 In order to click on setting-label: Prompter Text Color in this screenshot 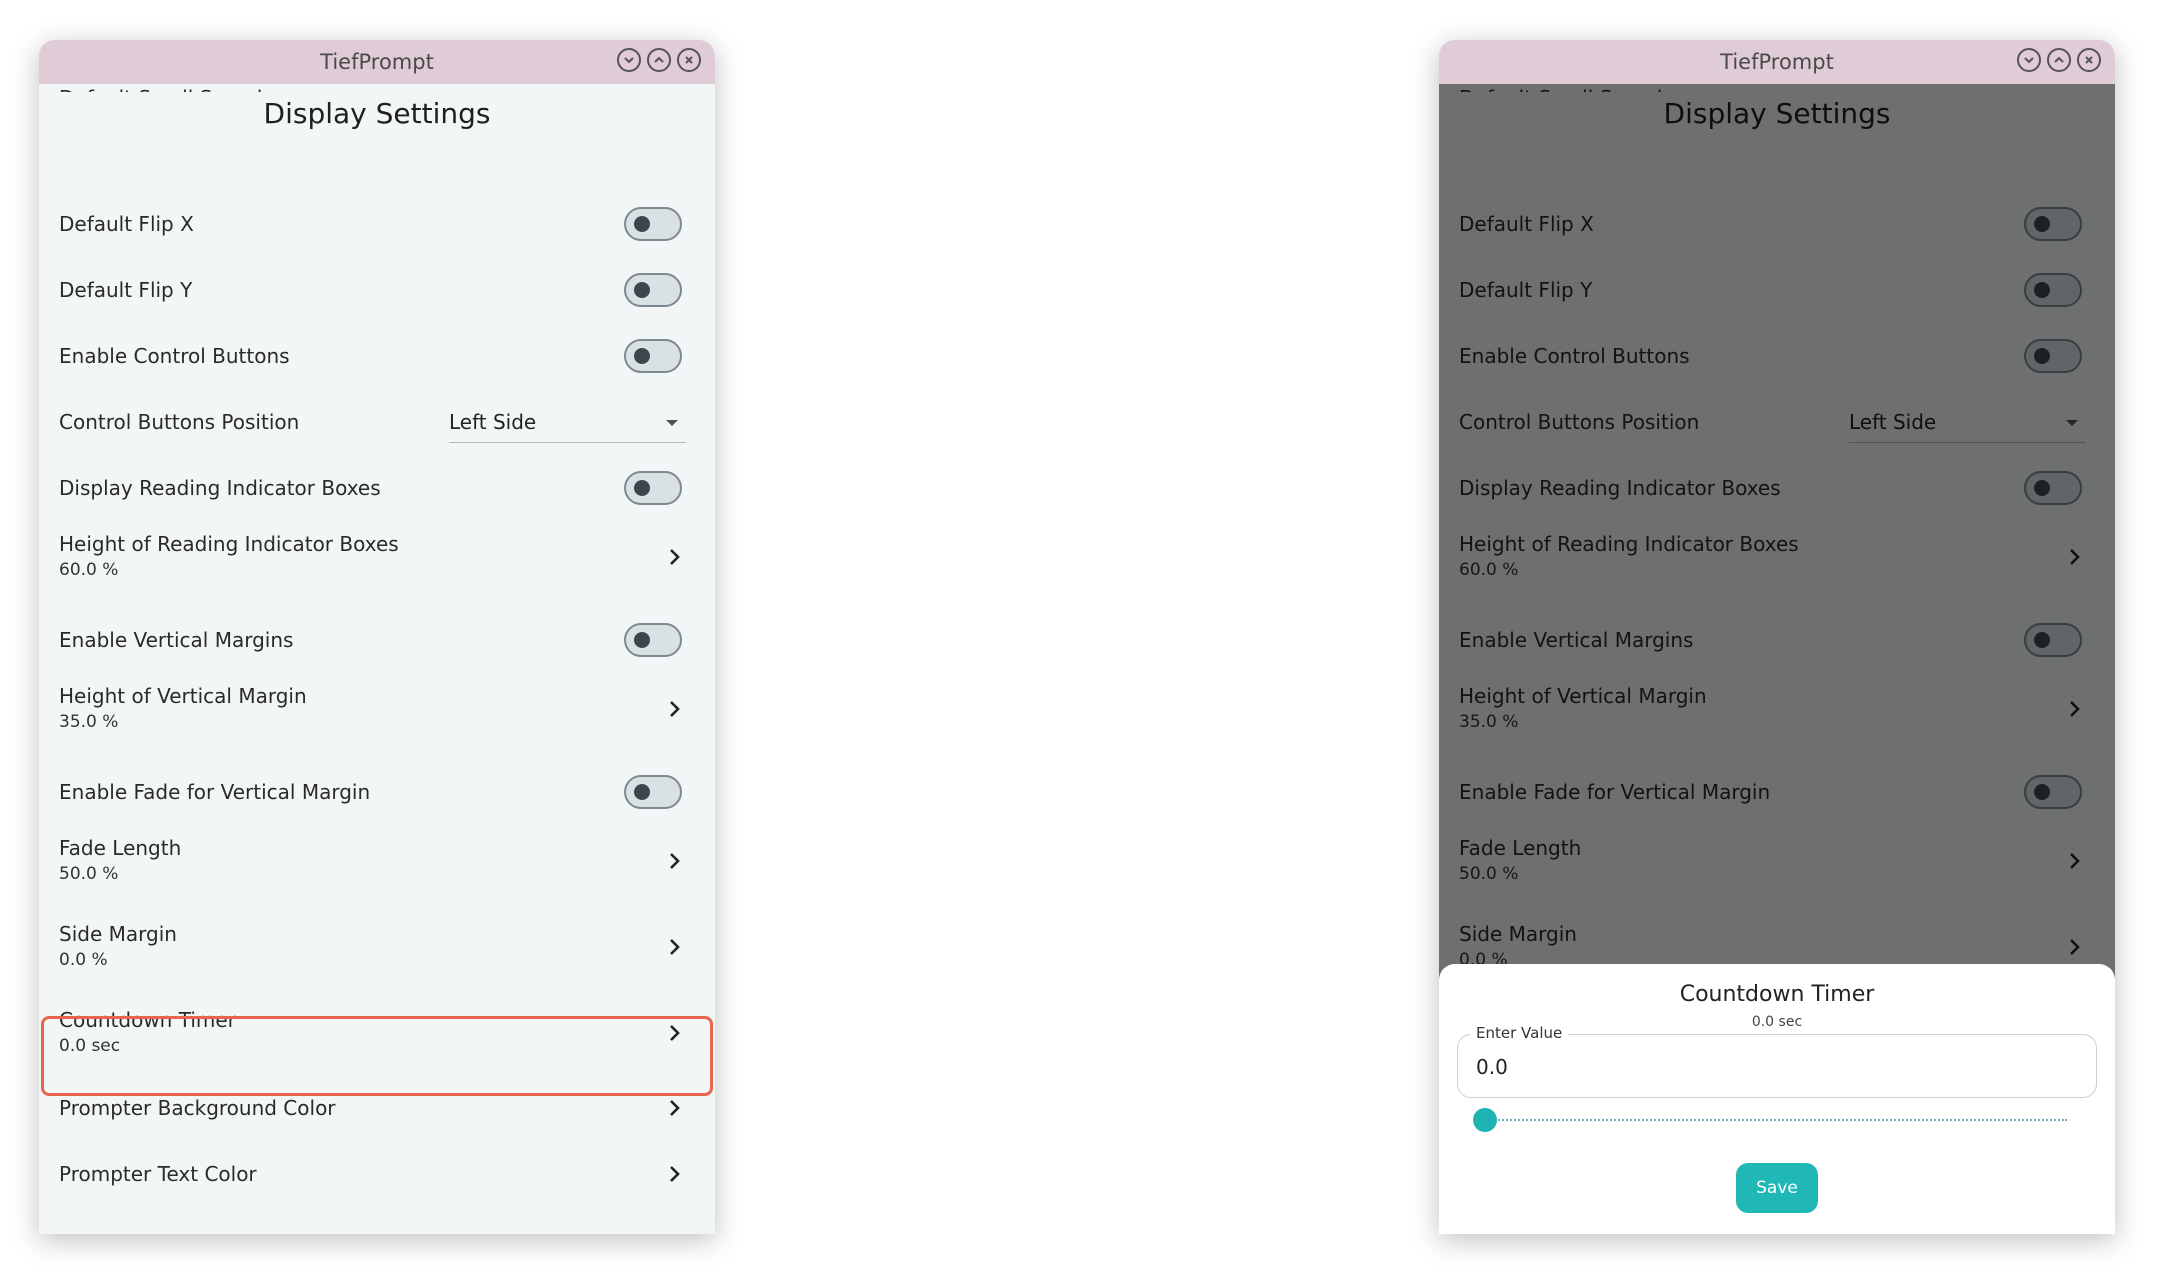, I will do `click(158, 1174)`.